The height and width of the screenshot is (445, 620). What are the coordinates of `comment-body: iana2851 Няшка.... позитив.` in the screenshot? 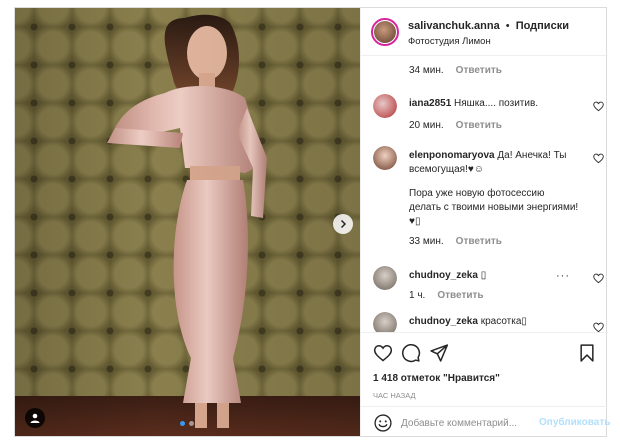 It's located at (494, 104).